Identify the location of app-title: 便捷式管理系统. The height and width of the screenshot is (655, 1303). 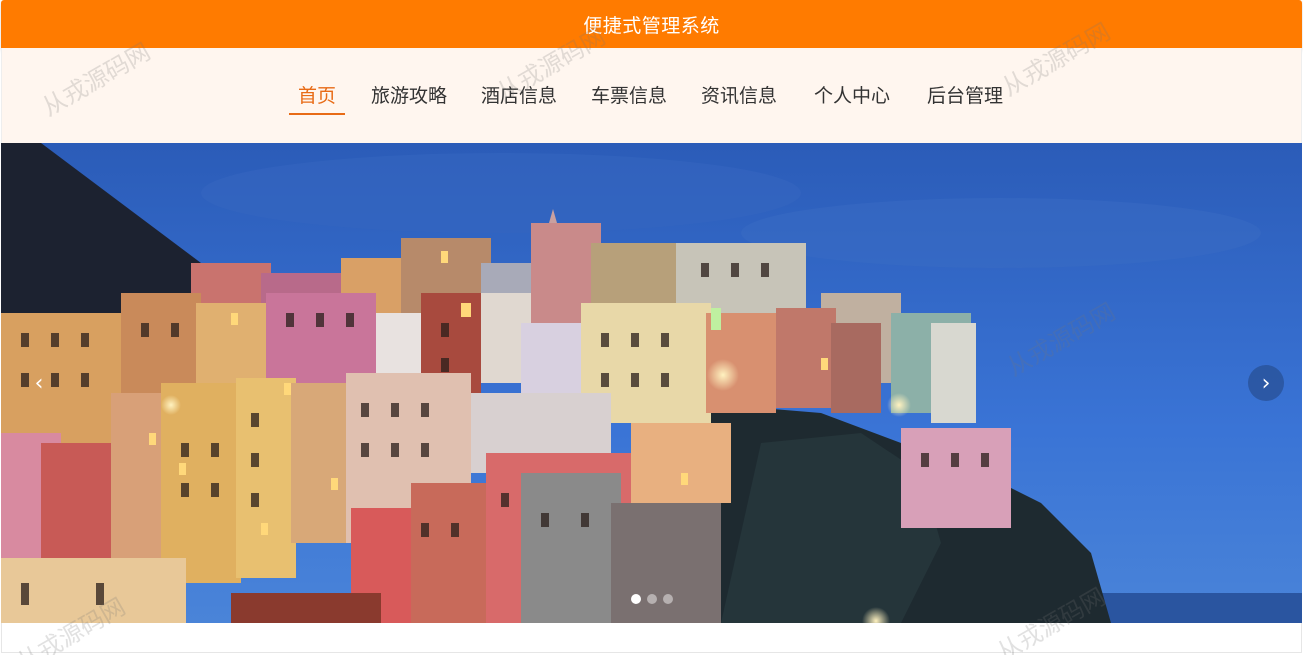
(651, 25).